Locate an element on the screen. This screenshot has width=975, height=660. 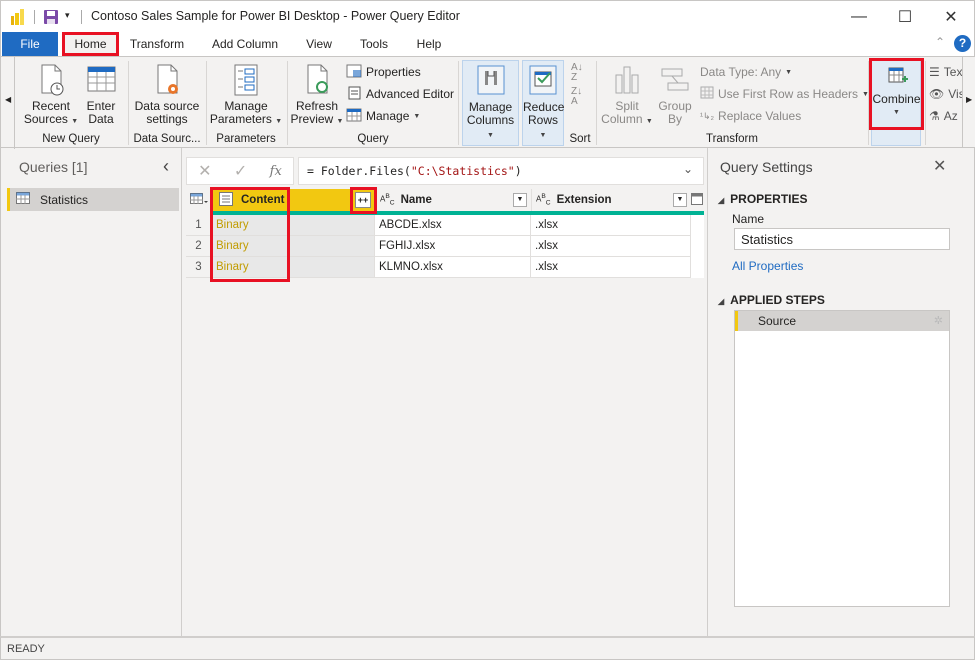
table-menu-icon is located at coordinates (199, 200).